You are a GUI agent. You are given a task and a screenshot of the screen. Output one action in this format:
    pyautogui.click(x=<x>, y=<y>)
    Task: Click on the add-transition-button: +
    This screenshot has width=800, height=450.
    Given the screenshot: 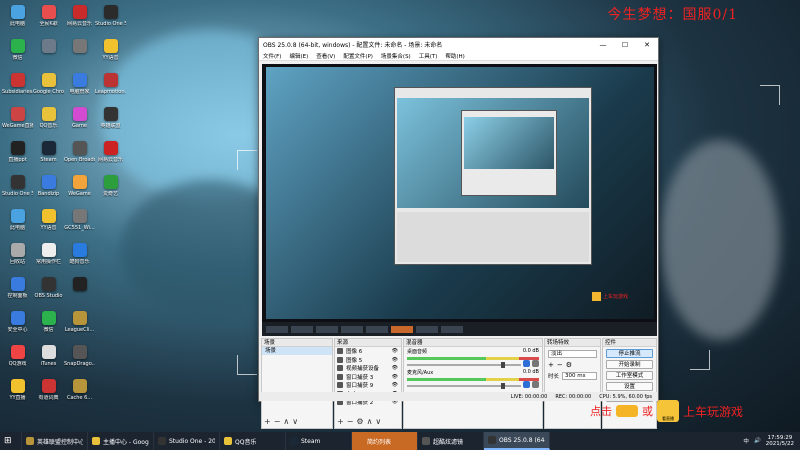 What is the action you would take?
    pyautogui.click(x=551, y=365)
    